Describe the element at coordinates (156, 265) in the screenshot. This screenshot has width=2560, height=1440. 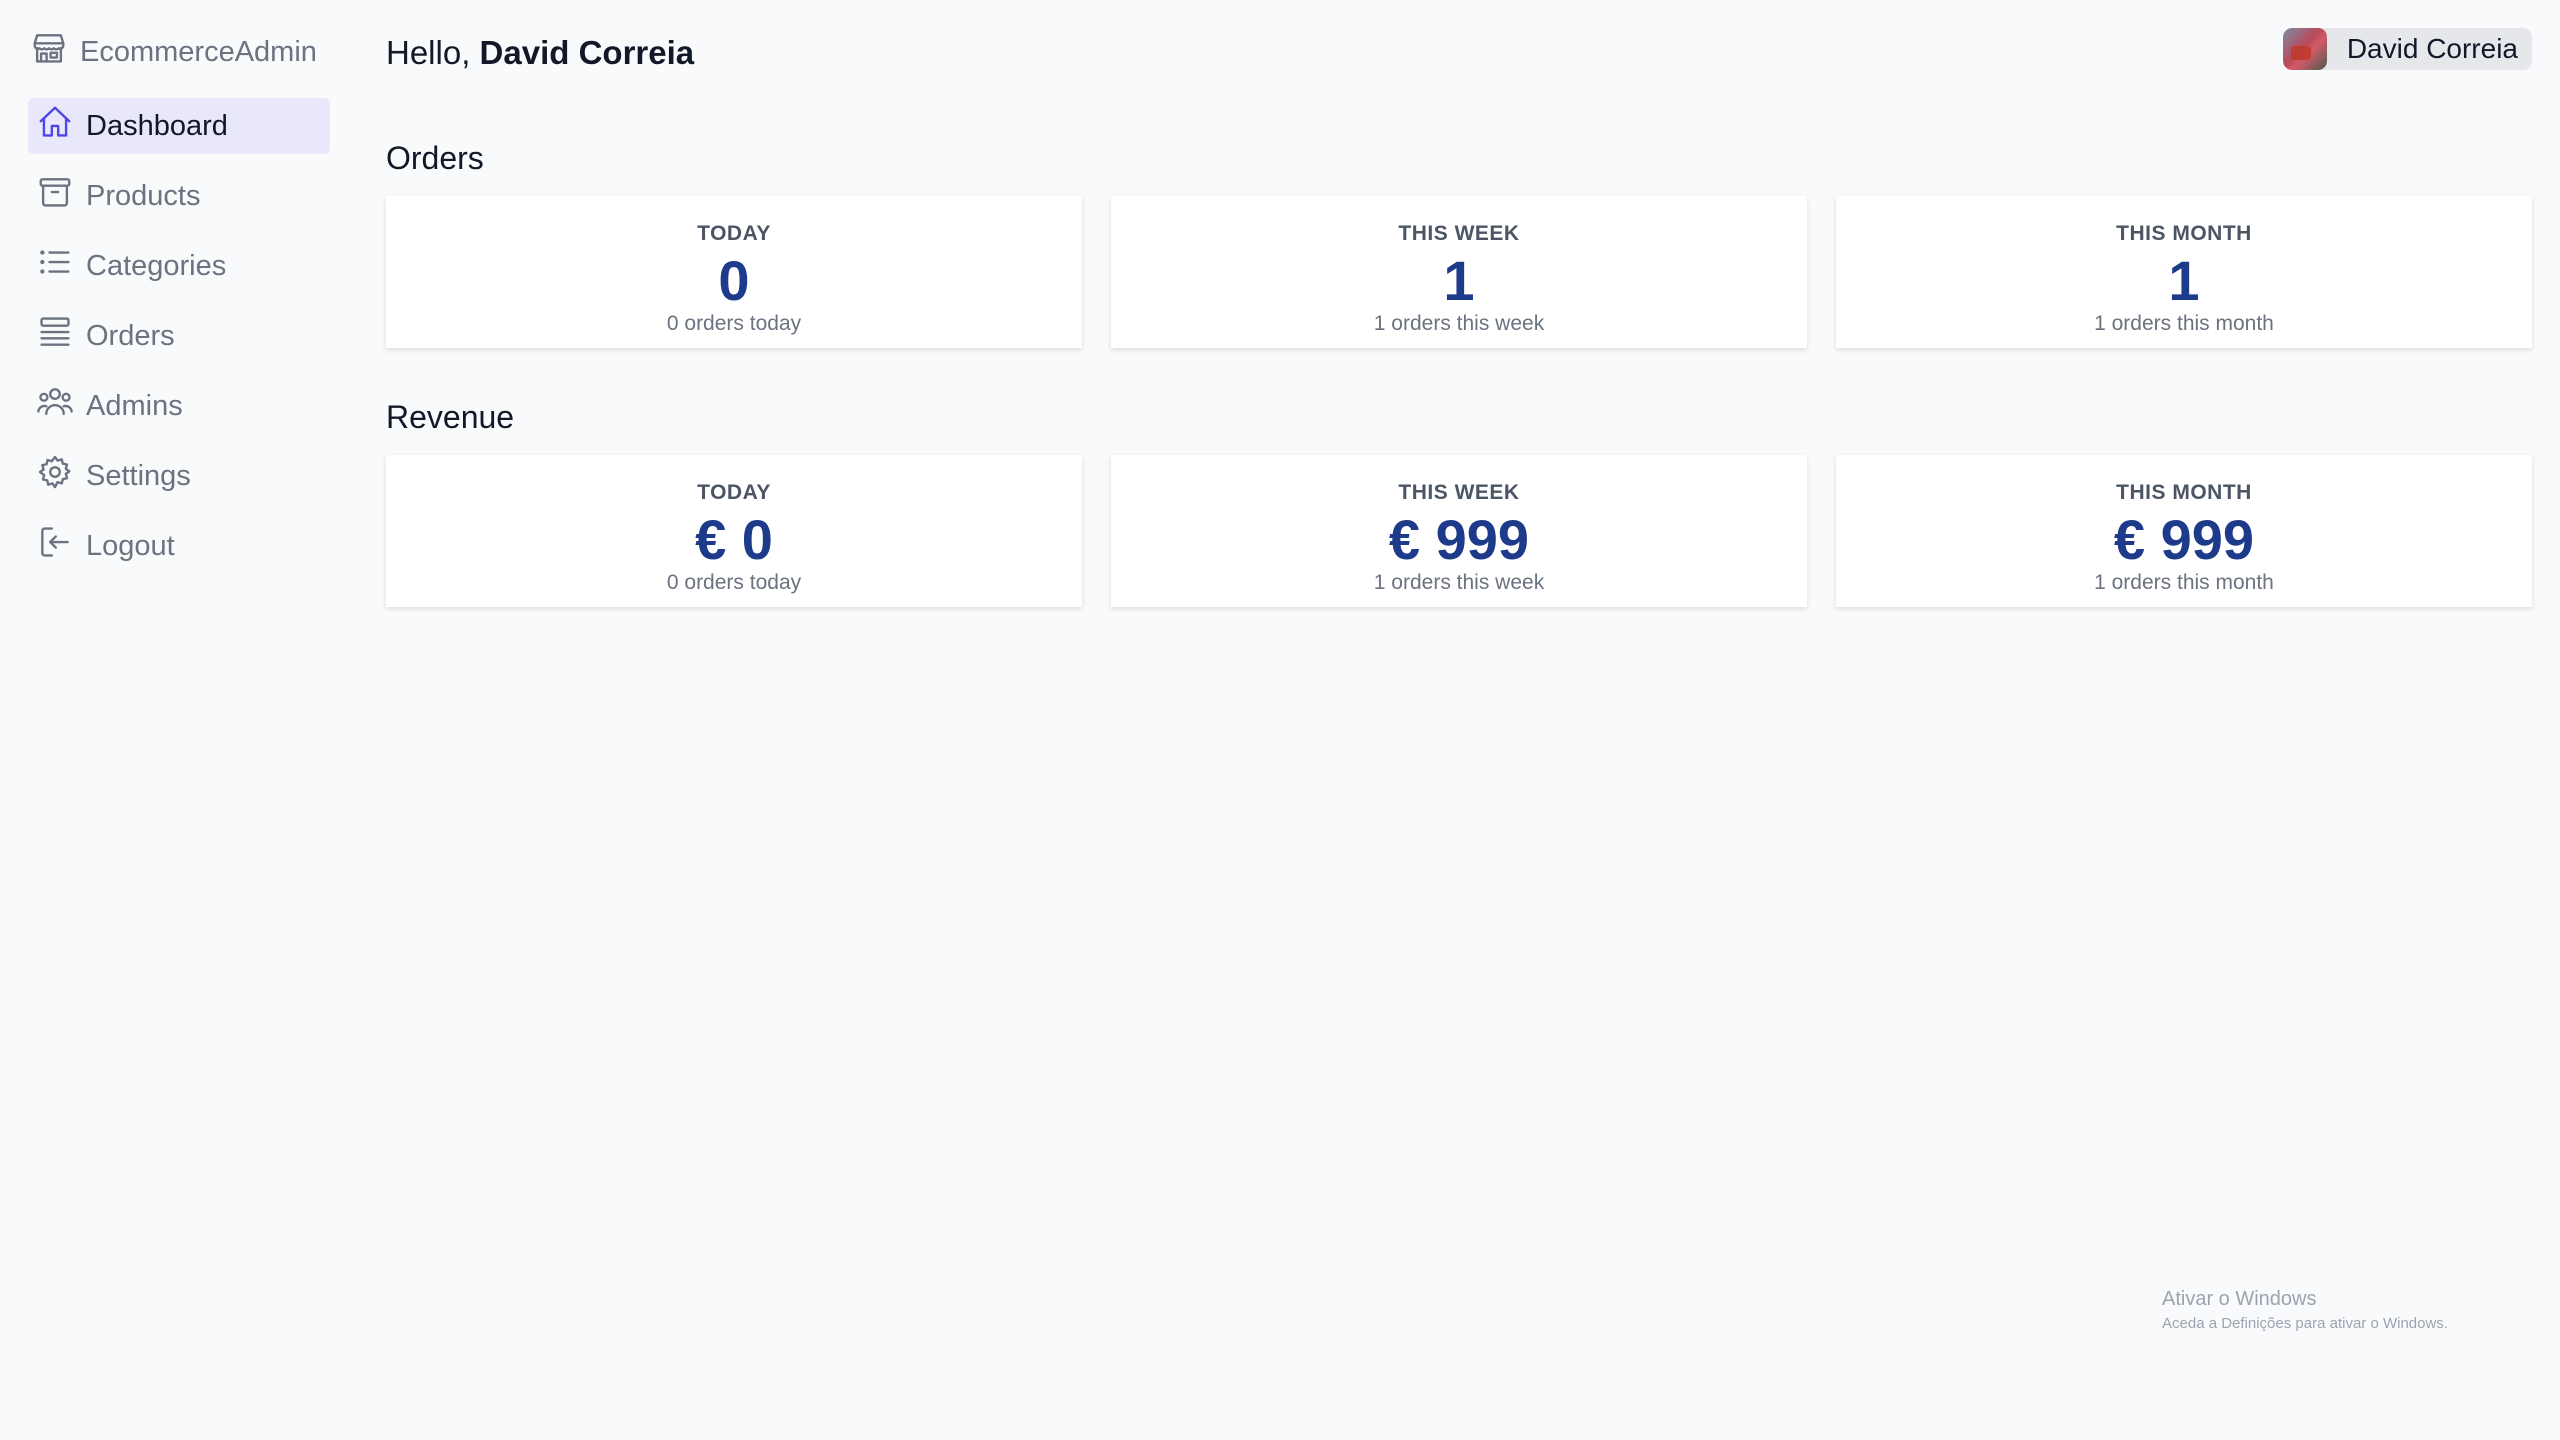
I see `sidebar-item-label: Categories` at that location.